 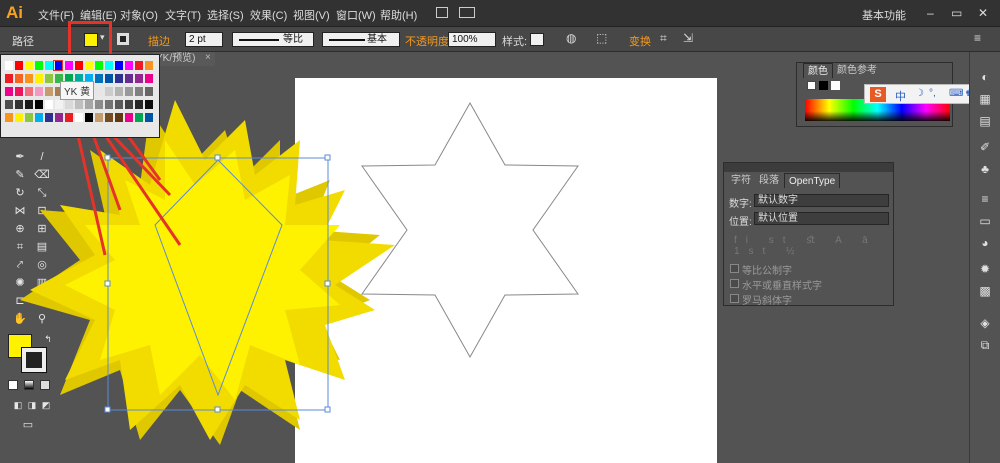 What do you see at coordinates (821, 218) in the screenshot?
I see `position-dropdown: 默认位置` at bounding box center [821, 218].